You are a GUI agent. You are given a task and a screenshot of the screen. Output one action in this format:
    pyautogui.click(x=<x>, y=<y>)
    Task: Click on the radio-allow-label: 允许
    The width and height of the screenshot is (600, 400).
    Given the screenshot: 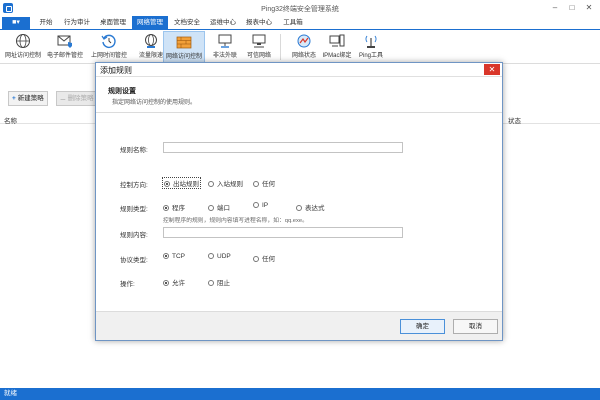 What is the action you would take?
    pyautogui.click(x=178, y=283)
    